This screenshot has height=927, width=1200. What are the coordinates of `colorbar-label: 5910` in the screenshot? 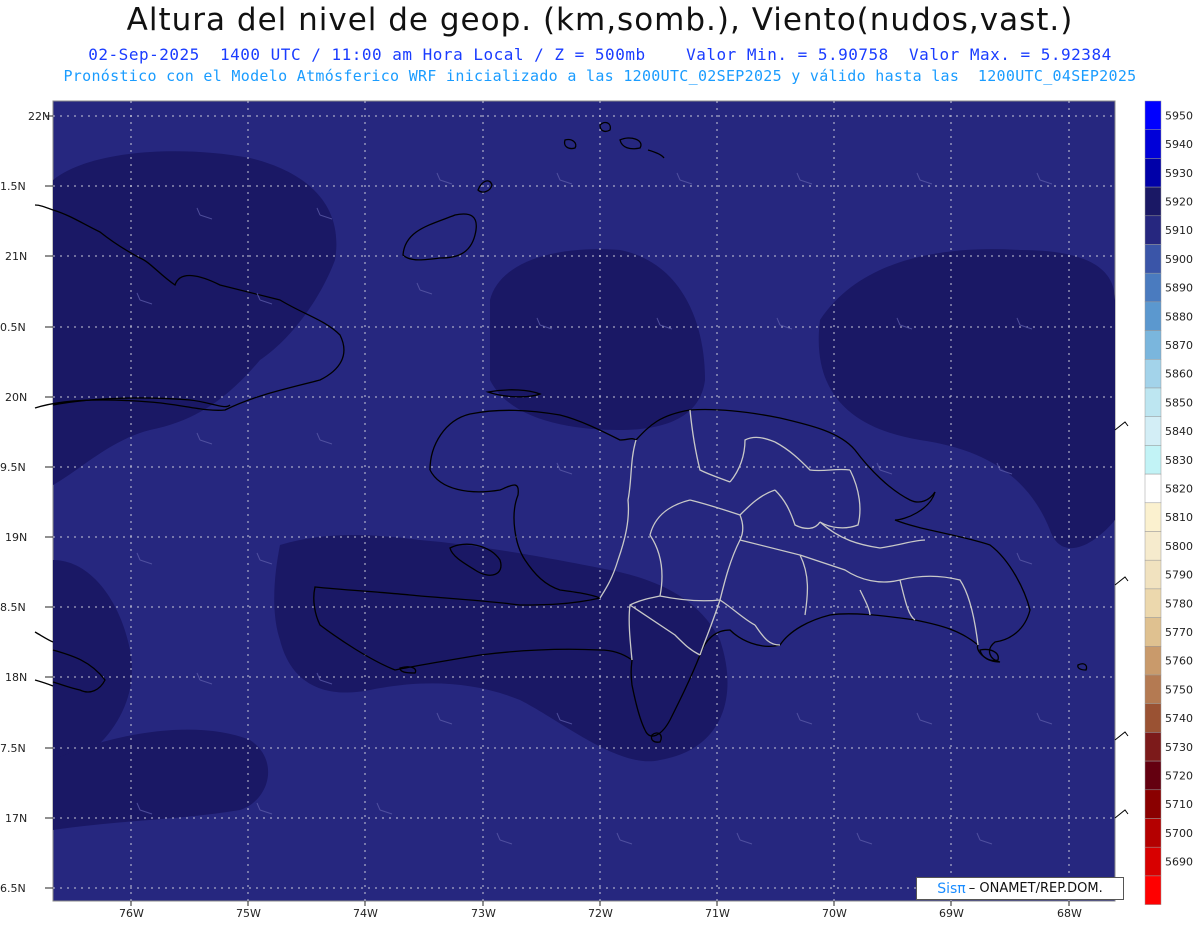 It's located at (1179, 230).